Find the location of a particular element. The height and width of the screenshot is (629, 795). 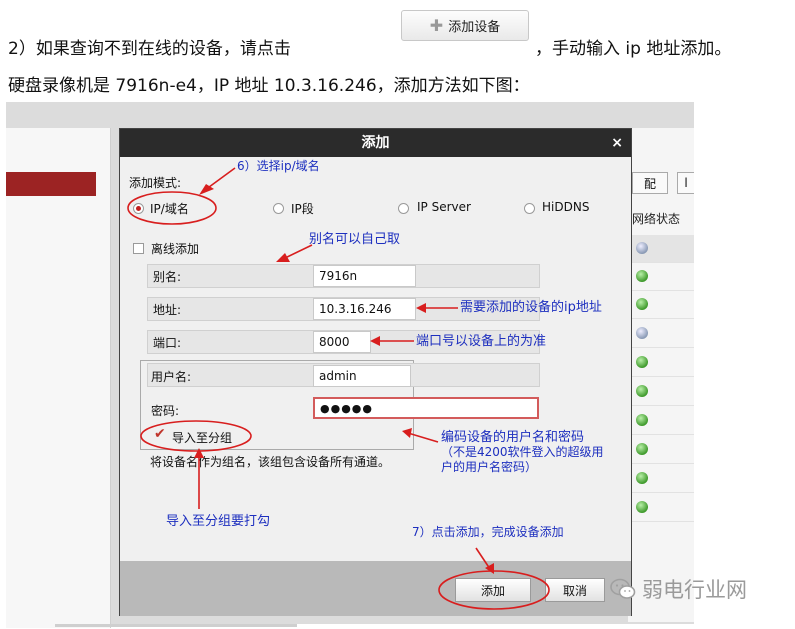

add-button-circle is located at coordinates (494, 590).